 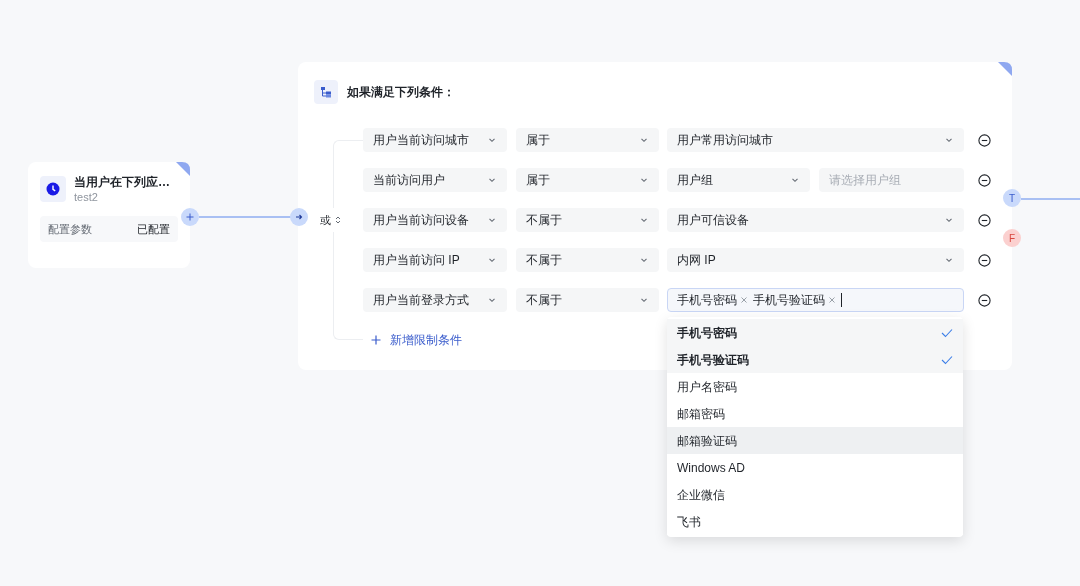 I want to click on param-value: 已配置, so click(x=153, y=229).